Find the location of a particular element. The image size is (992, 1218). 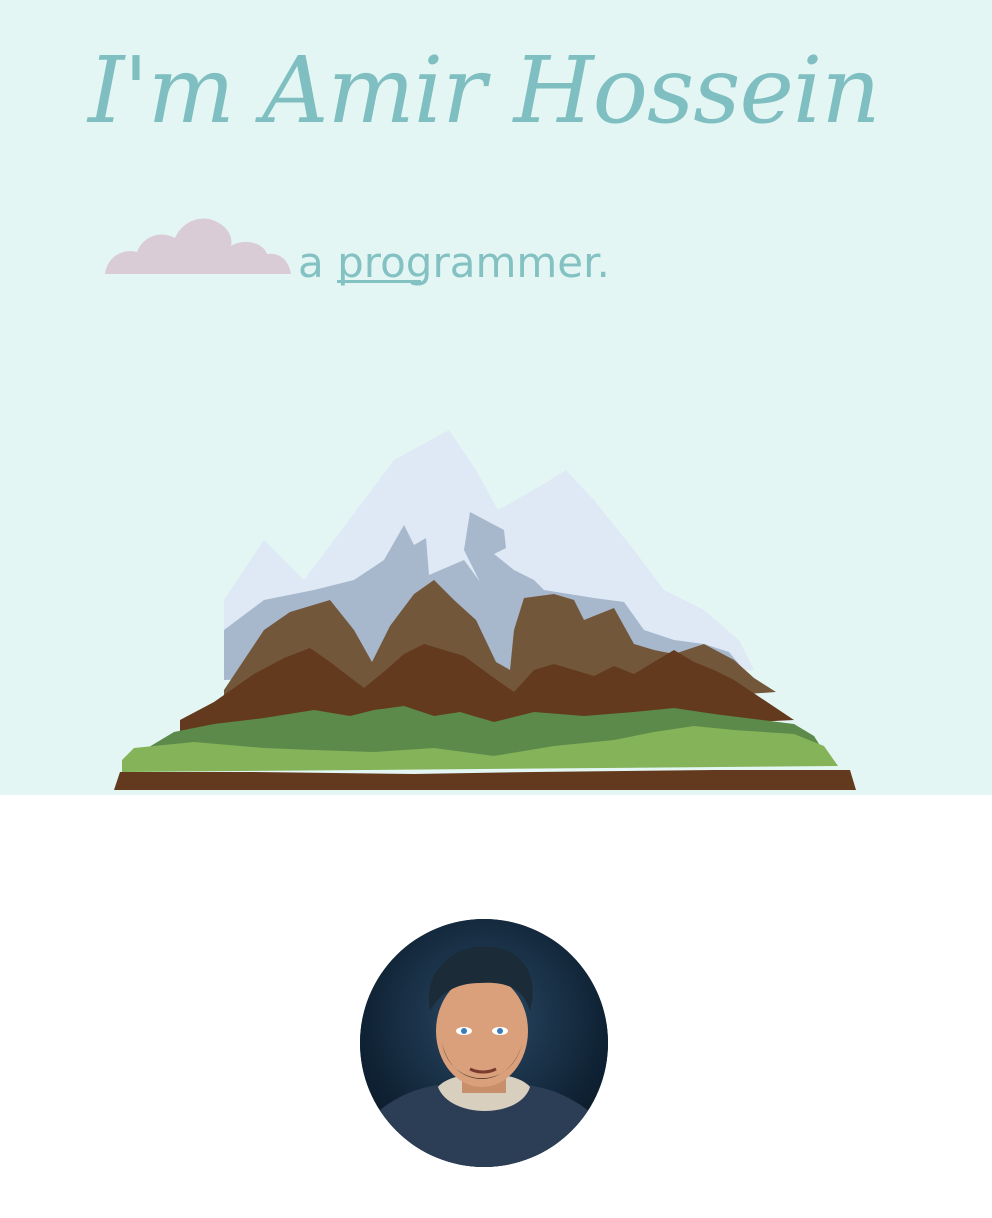

avatar-portrait is located at coordinates (484, 1043).